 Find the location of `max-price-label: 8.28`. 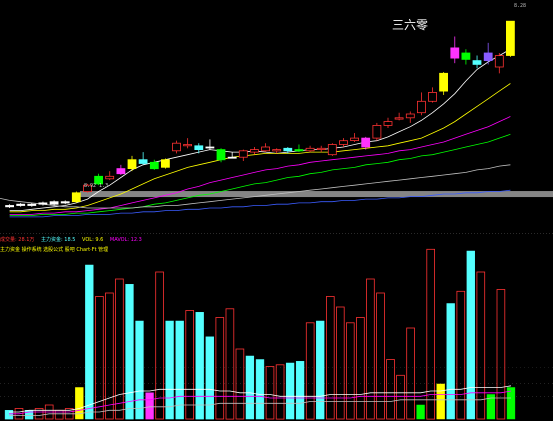

max-price-label: 8.28 is located at coordinates (520, 6).